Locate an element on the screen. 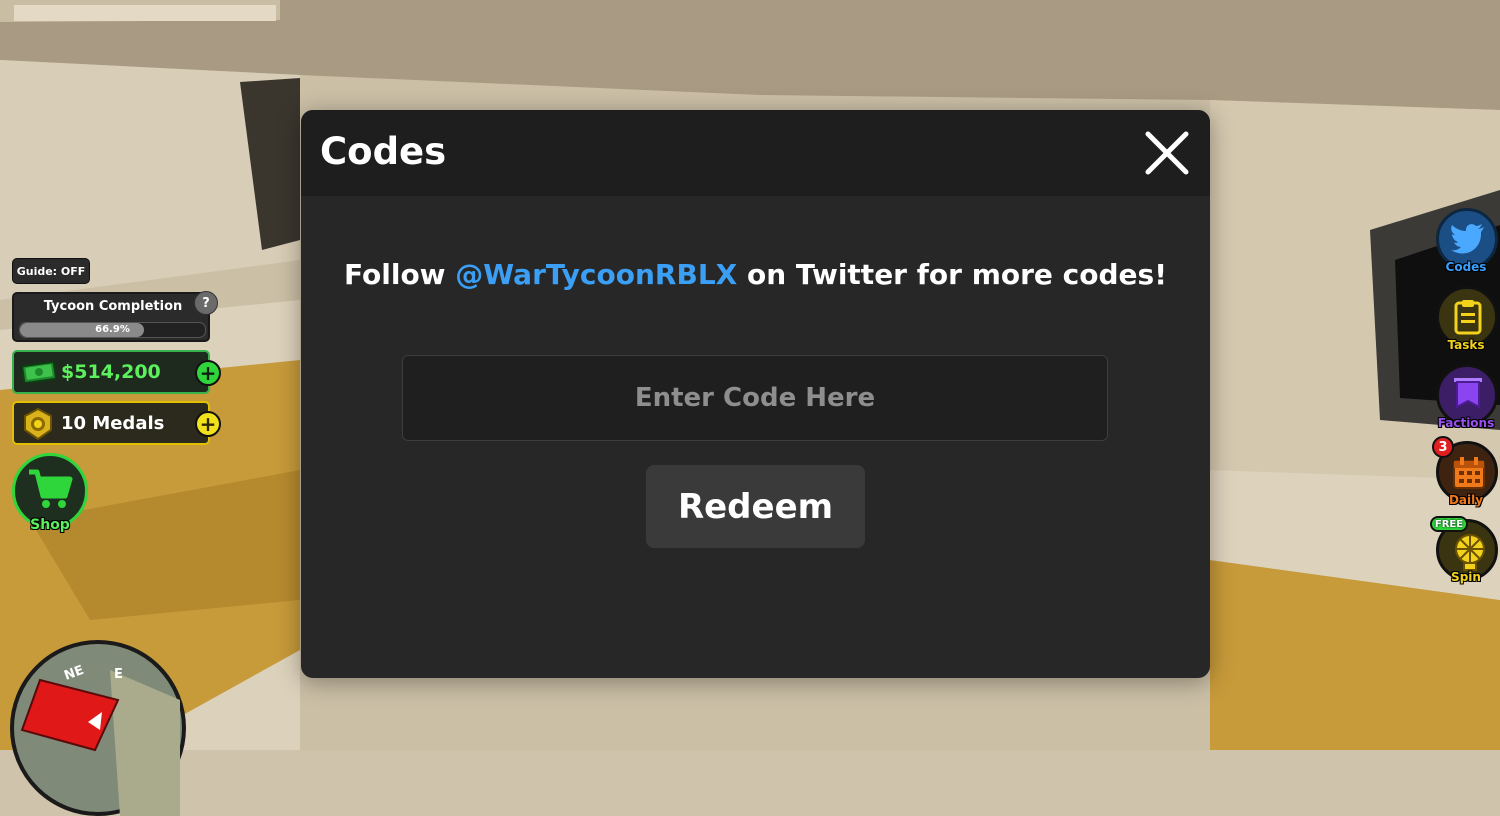 This screenshot has width=1500, height=816. wheel-icon is located at coordinates (1470, 552).